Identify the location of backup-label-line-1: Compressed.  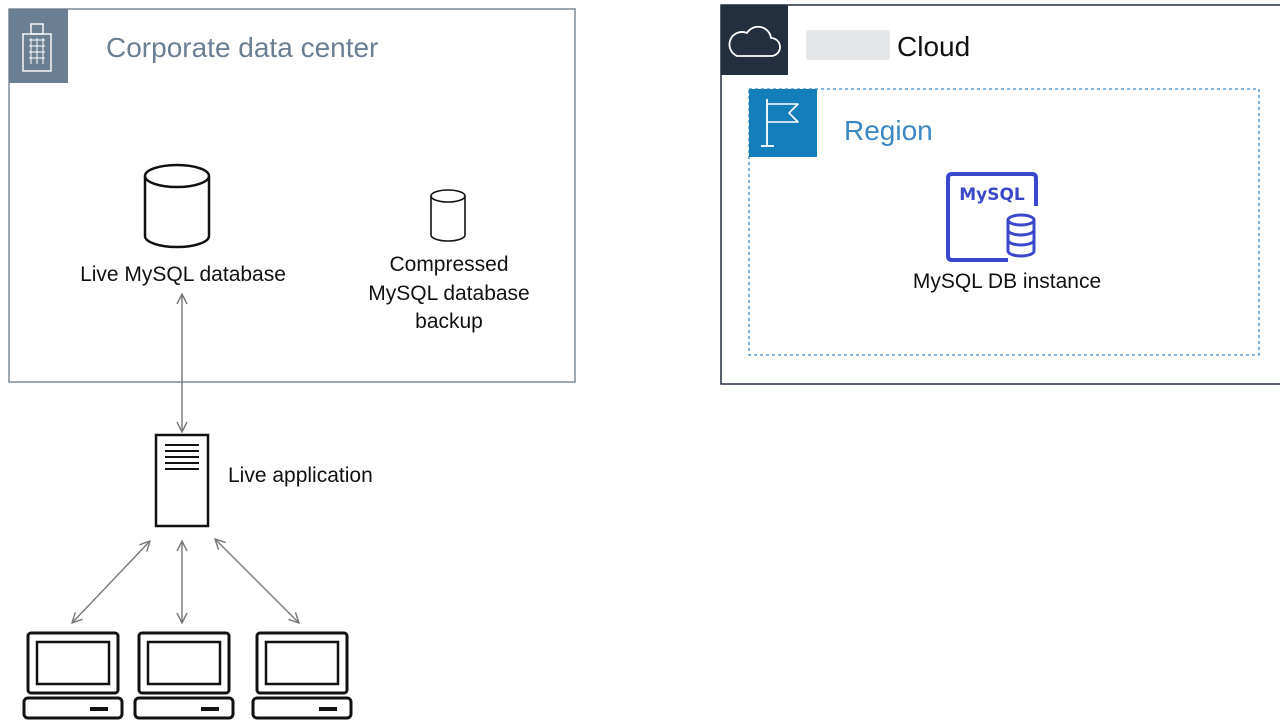
(448, 264).